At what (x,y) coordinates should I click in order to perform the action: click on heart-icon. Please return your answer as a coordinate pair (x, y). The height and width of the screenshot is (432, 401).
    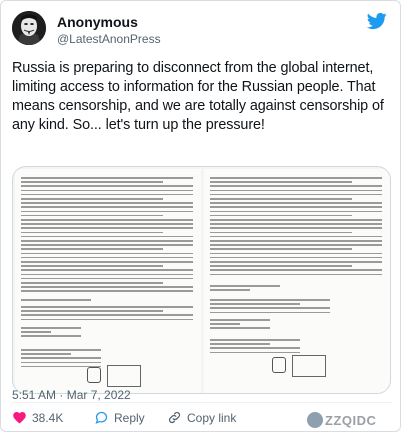
    Looking at the image, I should click on (19, 418).